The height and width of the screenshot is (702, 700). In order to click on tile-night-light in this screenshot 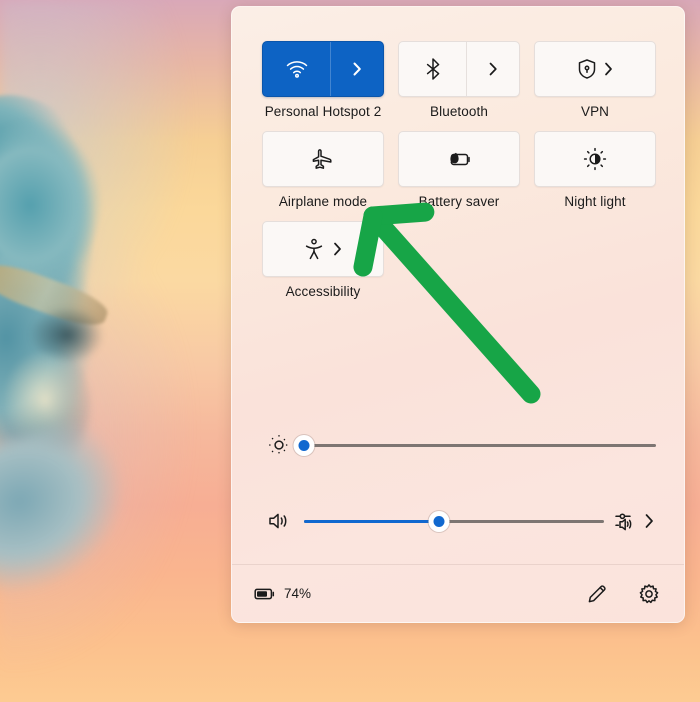, I will do `click(595, 159)`.